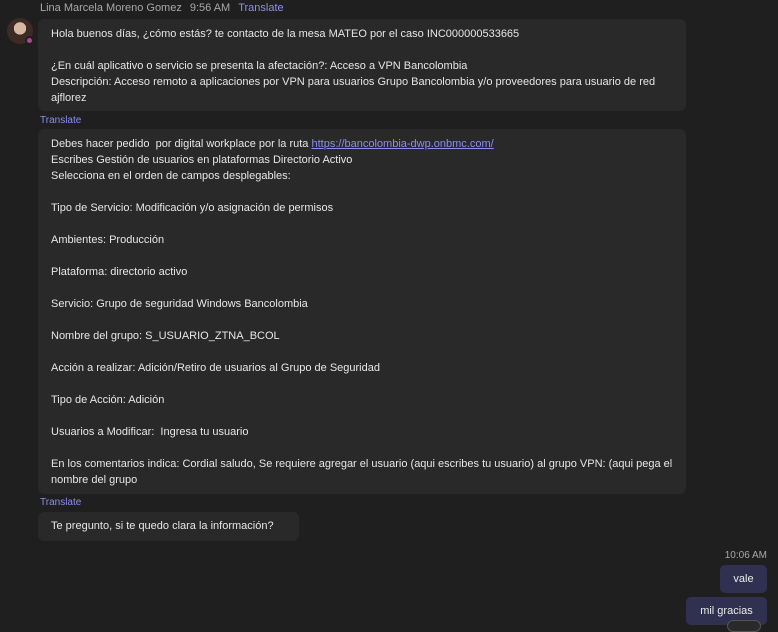  Describe the element at coordinates (20, 31) in the screenshot. I see `avatar` at that location.